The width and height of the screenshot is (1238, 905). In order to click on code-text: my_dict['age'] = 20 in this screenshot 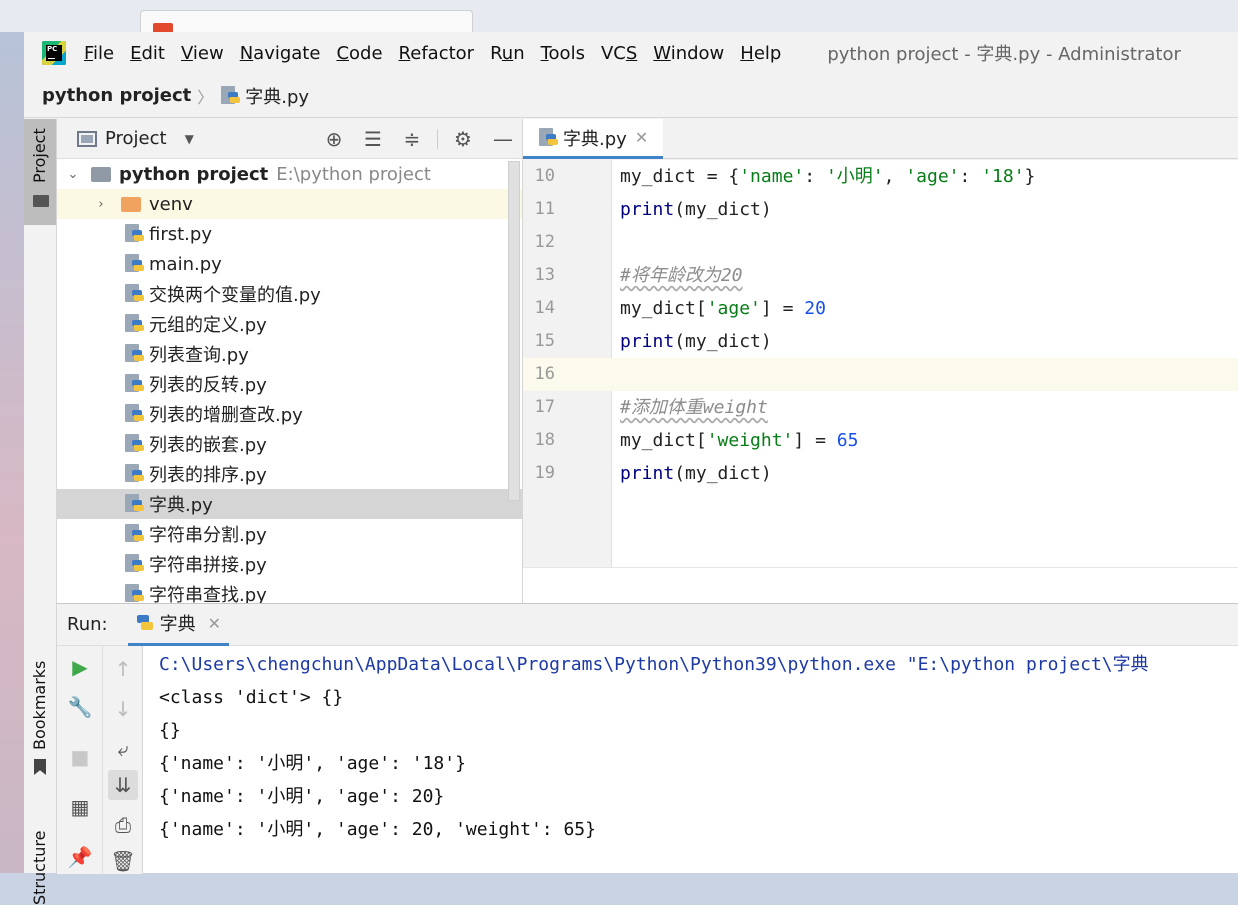, I will do `click(723, 308)`.